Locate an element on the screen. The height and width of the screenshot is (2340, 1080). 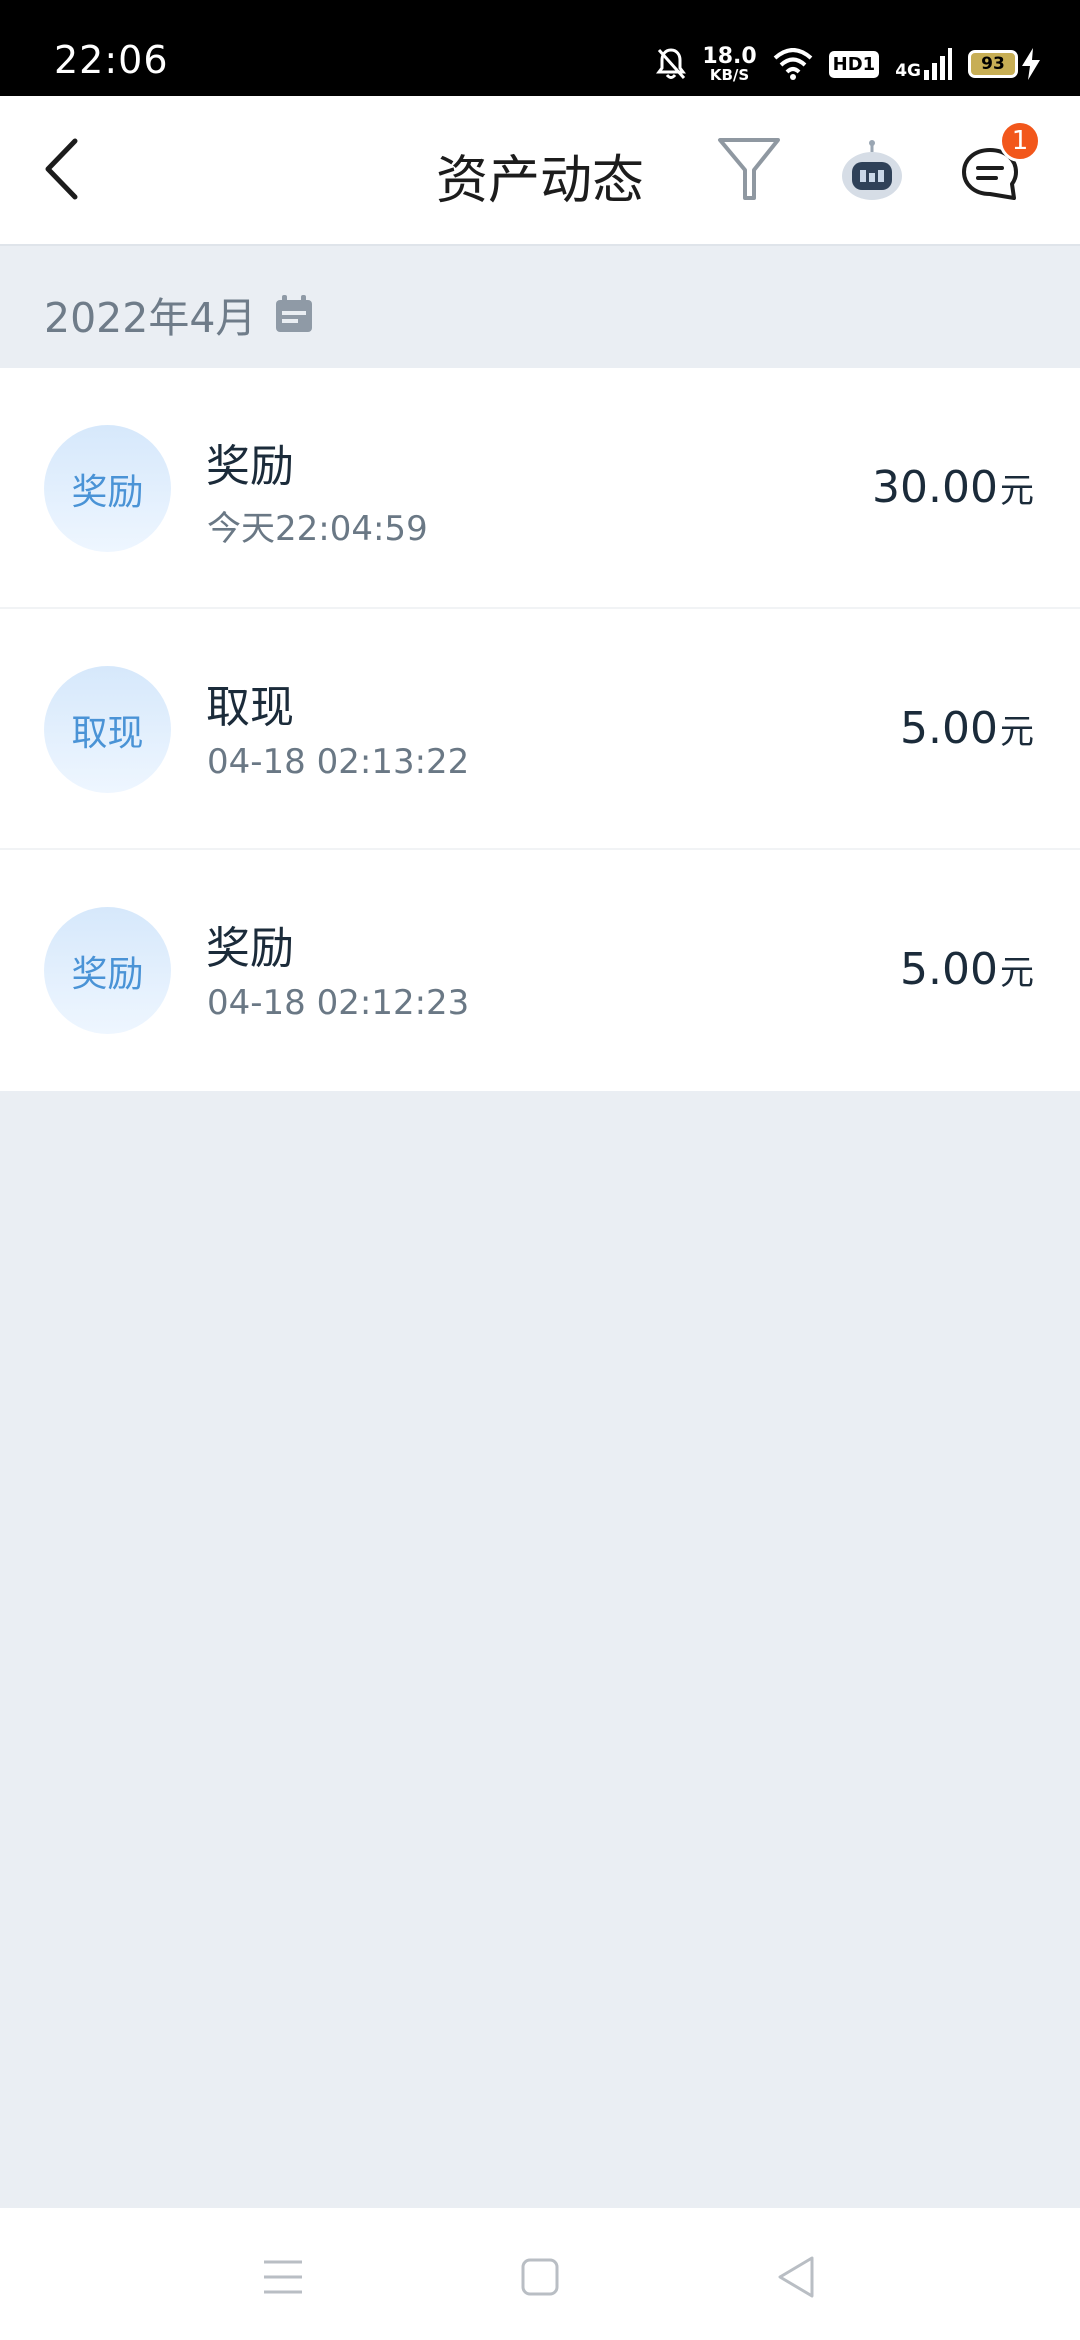
wifi-icon is located at coordinates (792, 64).